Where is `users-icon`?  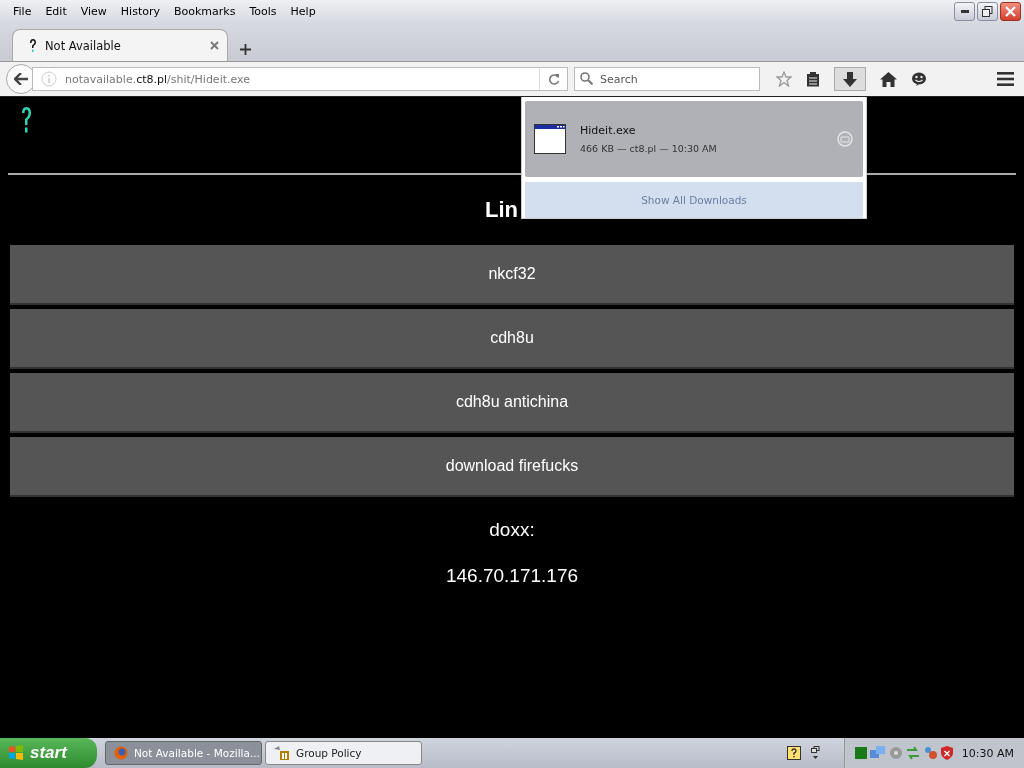
users-icon is located at coordinates (930, 753).